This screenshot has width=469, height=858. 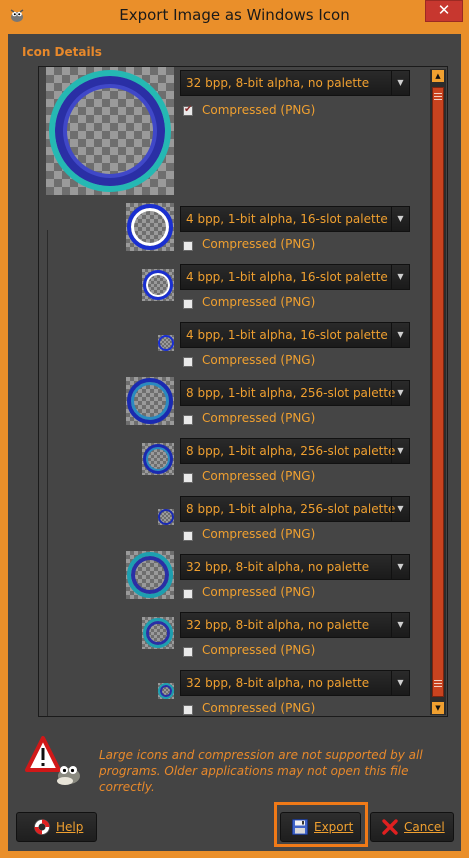 What do you see at coordinates (438, 76) in the screenshot?
I see `scroll-up-icon: ▲` at bounding box center [438, 76].